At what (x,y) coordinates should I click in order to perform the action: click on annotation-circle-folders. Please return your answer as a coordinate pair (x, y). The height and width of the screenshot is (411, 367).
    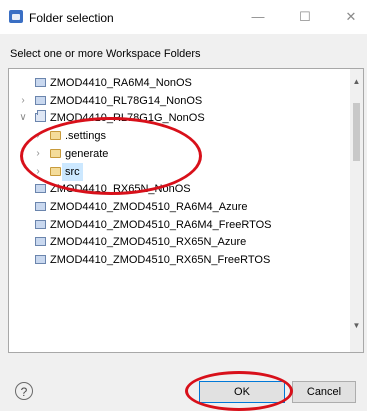
    Looking at the image, I should click on (111, 156).